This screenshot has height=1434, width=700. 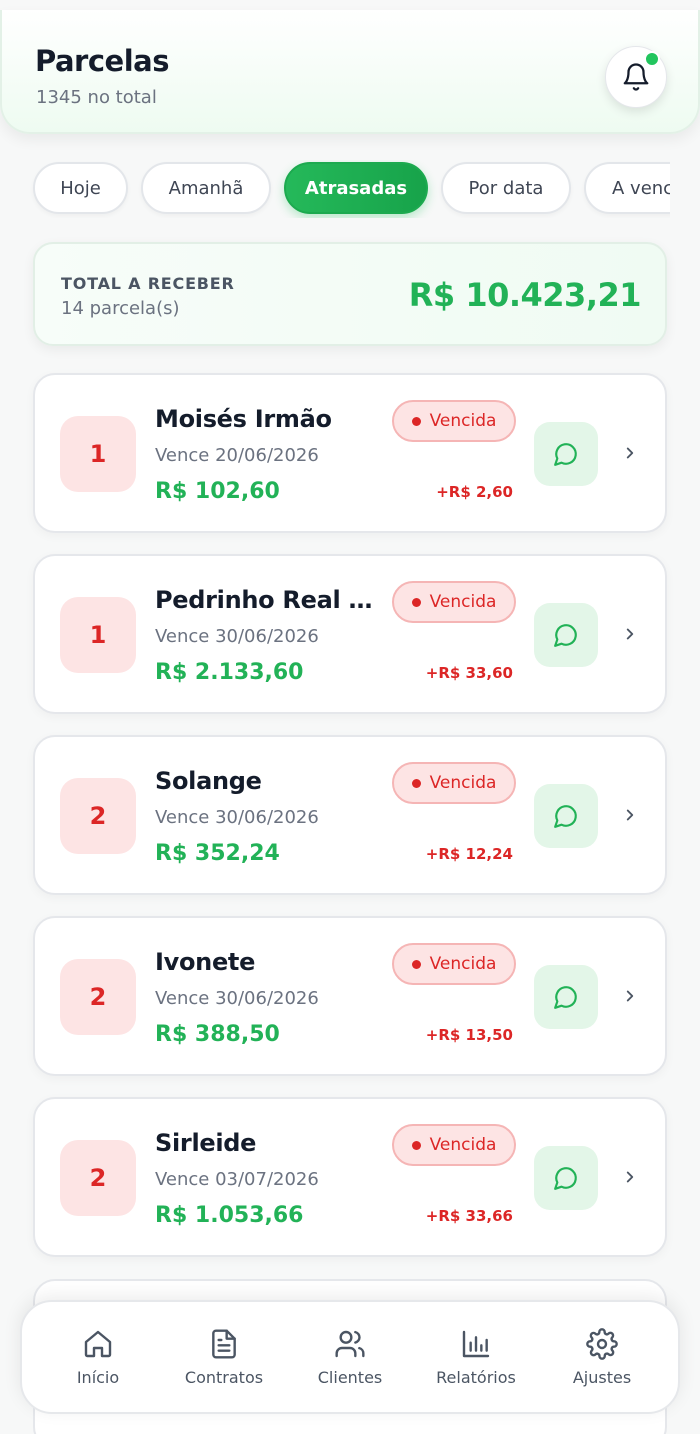 I want to click on client-name: Pedrinho Real Correia, so click(x=269, y=600).